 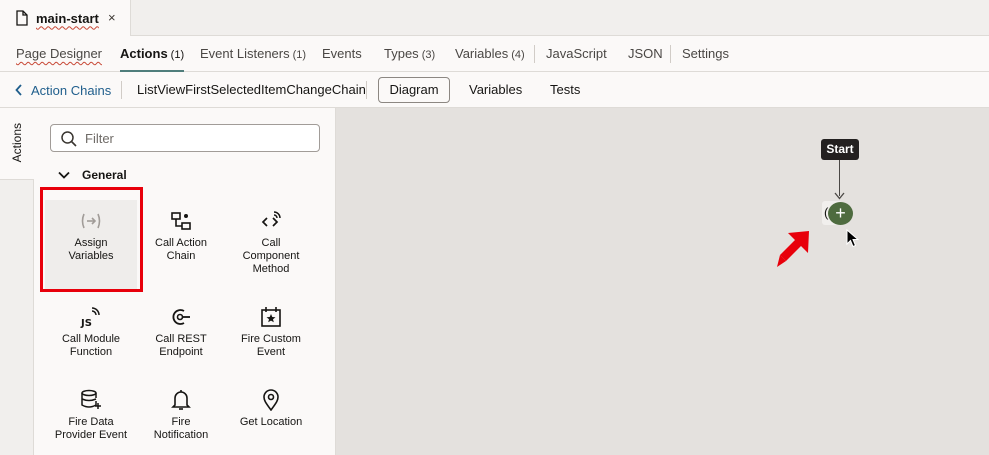 I want to click on back-link-label: Action Chains, so click(x=71, y=90).